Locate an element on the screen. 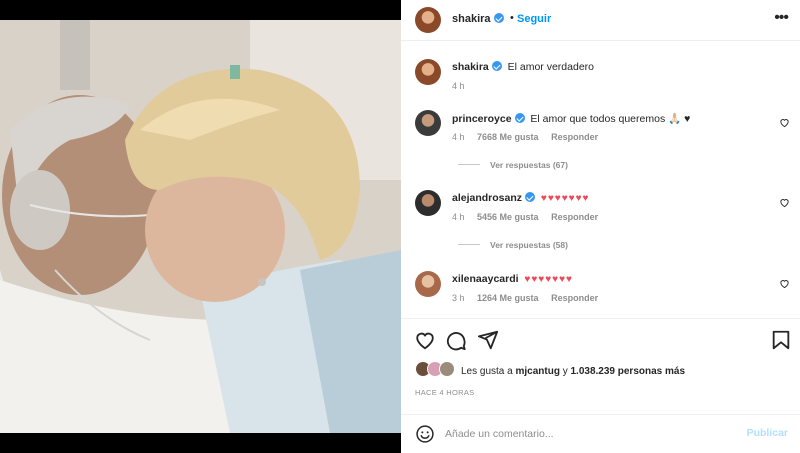 The width and height of the screenshot is (800, 453). caption-meta: 4 h is located at coordinates (463, 86).